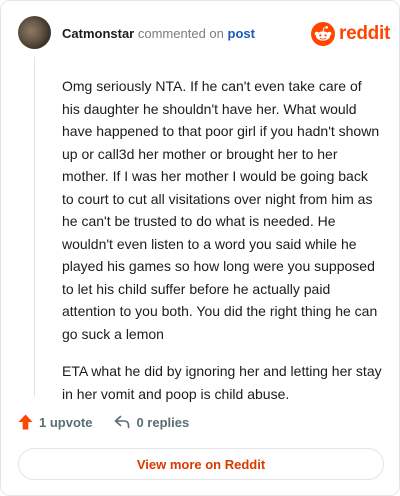 The image size is (400, 496). Describe the element at coordinates (201, 464) in the screenshot. I see `view-more-on-reddit-button: View more on Reddit` at that location.